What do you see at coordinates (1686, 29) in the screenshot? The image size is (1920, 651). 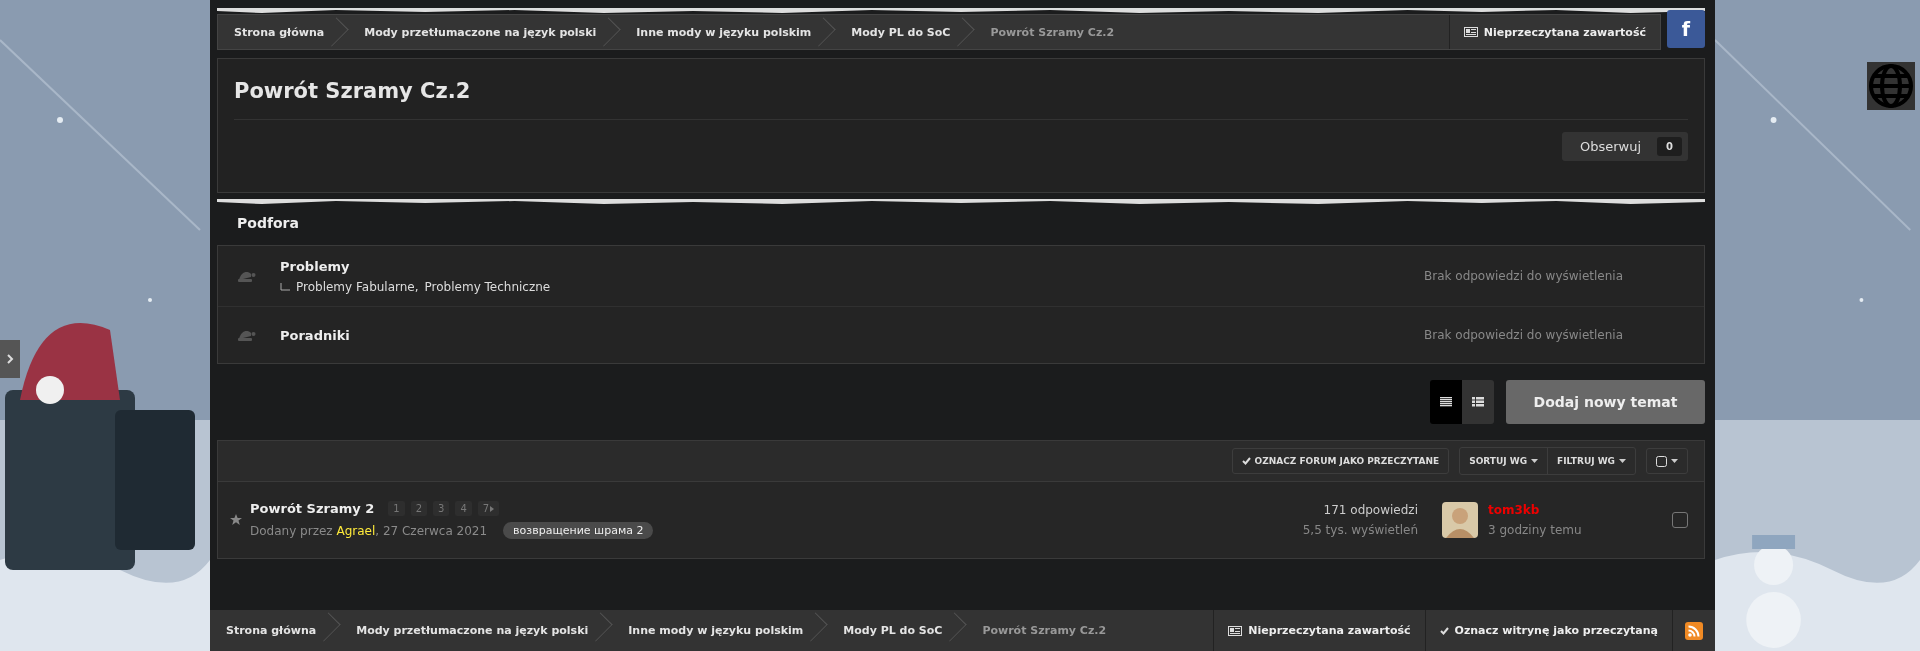 I see `facebook-button: f` at bounding box center [1686, 29].